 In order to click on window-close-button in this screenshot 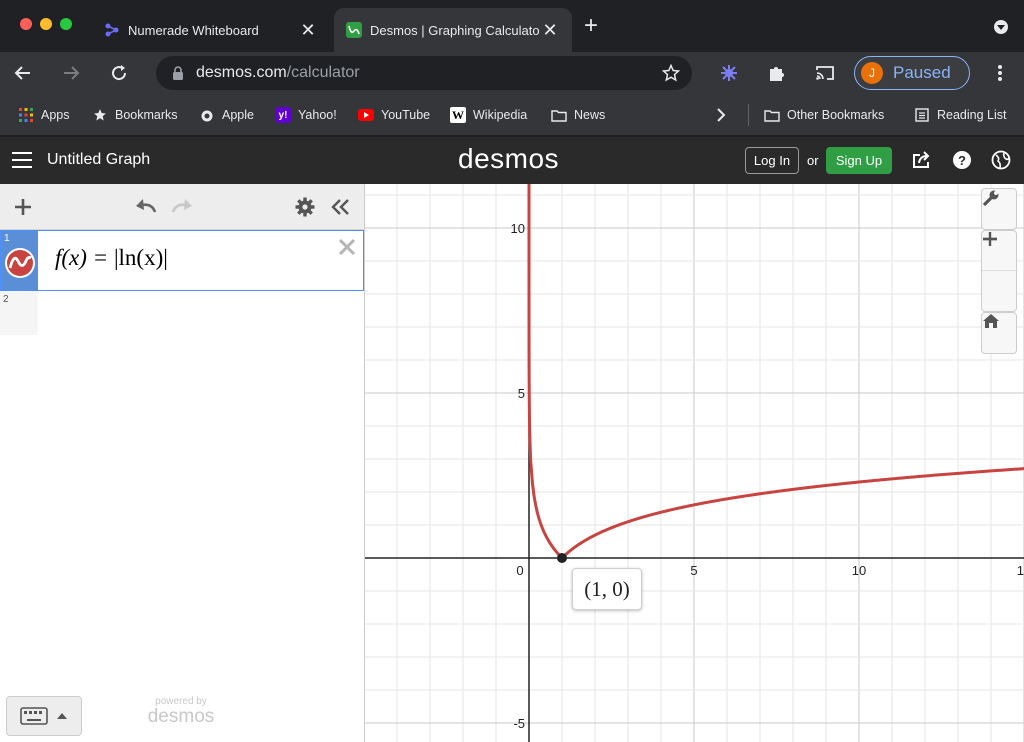, I will do `click(26, 24)`.